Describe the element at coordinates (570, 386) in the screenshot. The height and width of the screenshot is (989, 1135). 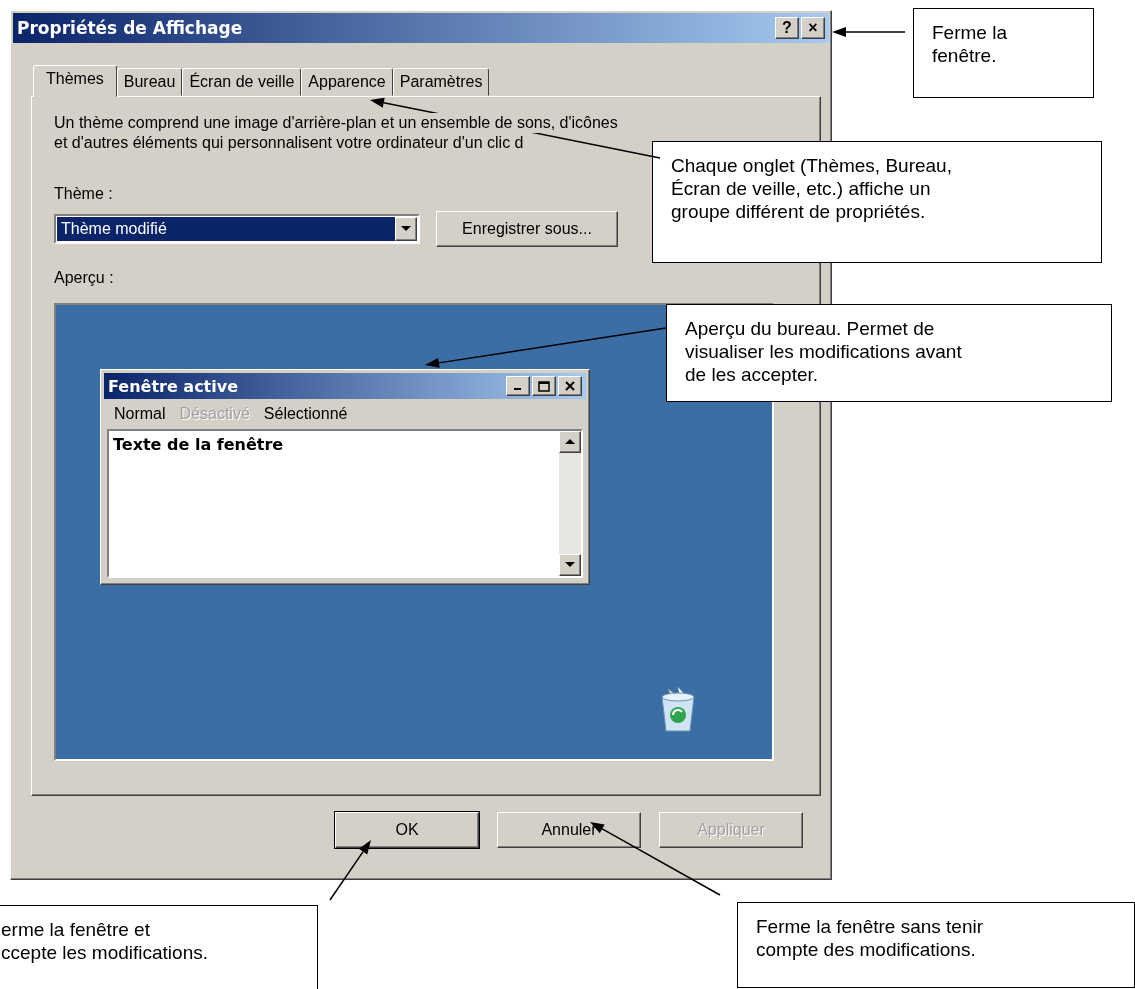
I see `close-icon` at that location.